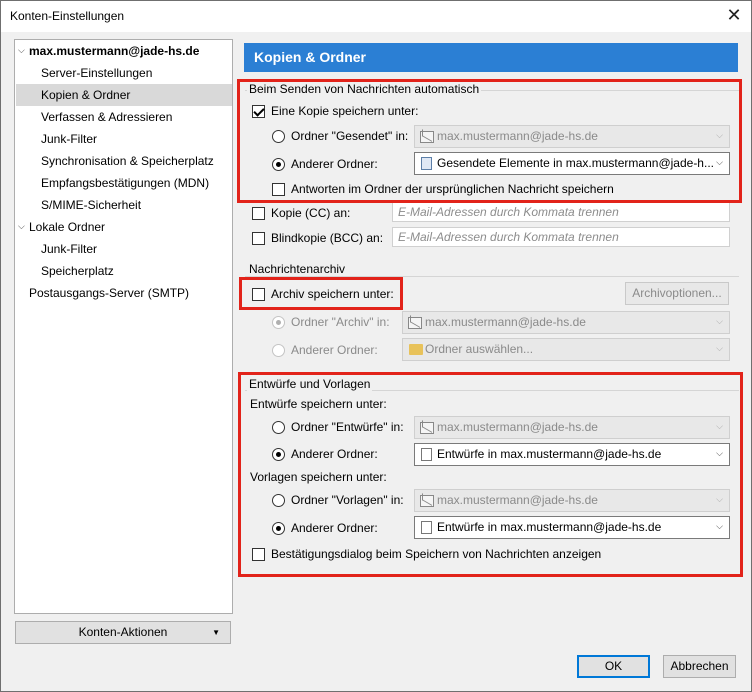 The width and height of the screenshot is (752, 692). What do you see at coordinates (67, 227) in the screenshot?
I see `tree-local-folders: Lokale Ordner` at bounding box center [67, 227].